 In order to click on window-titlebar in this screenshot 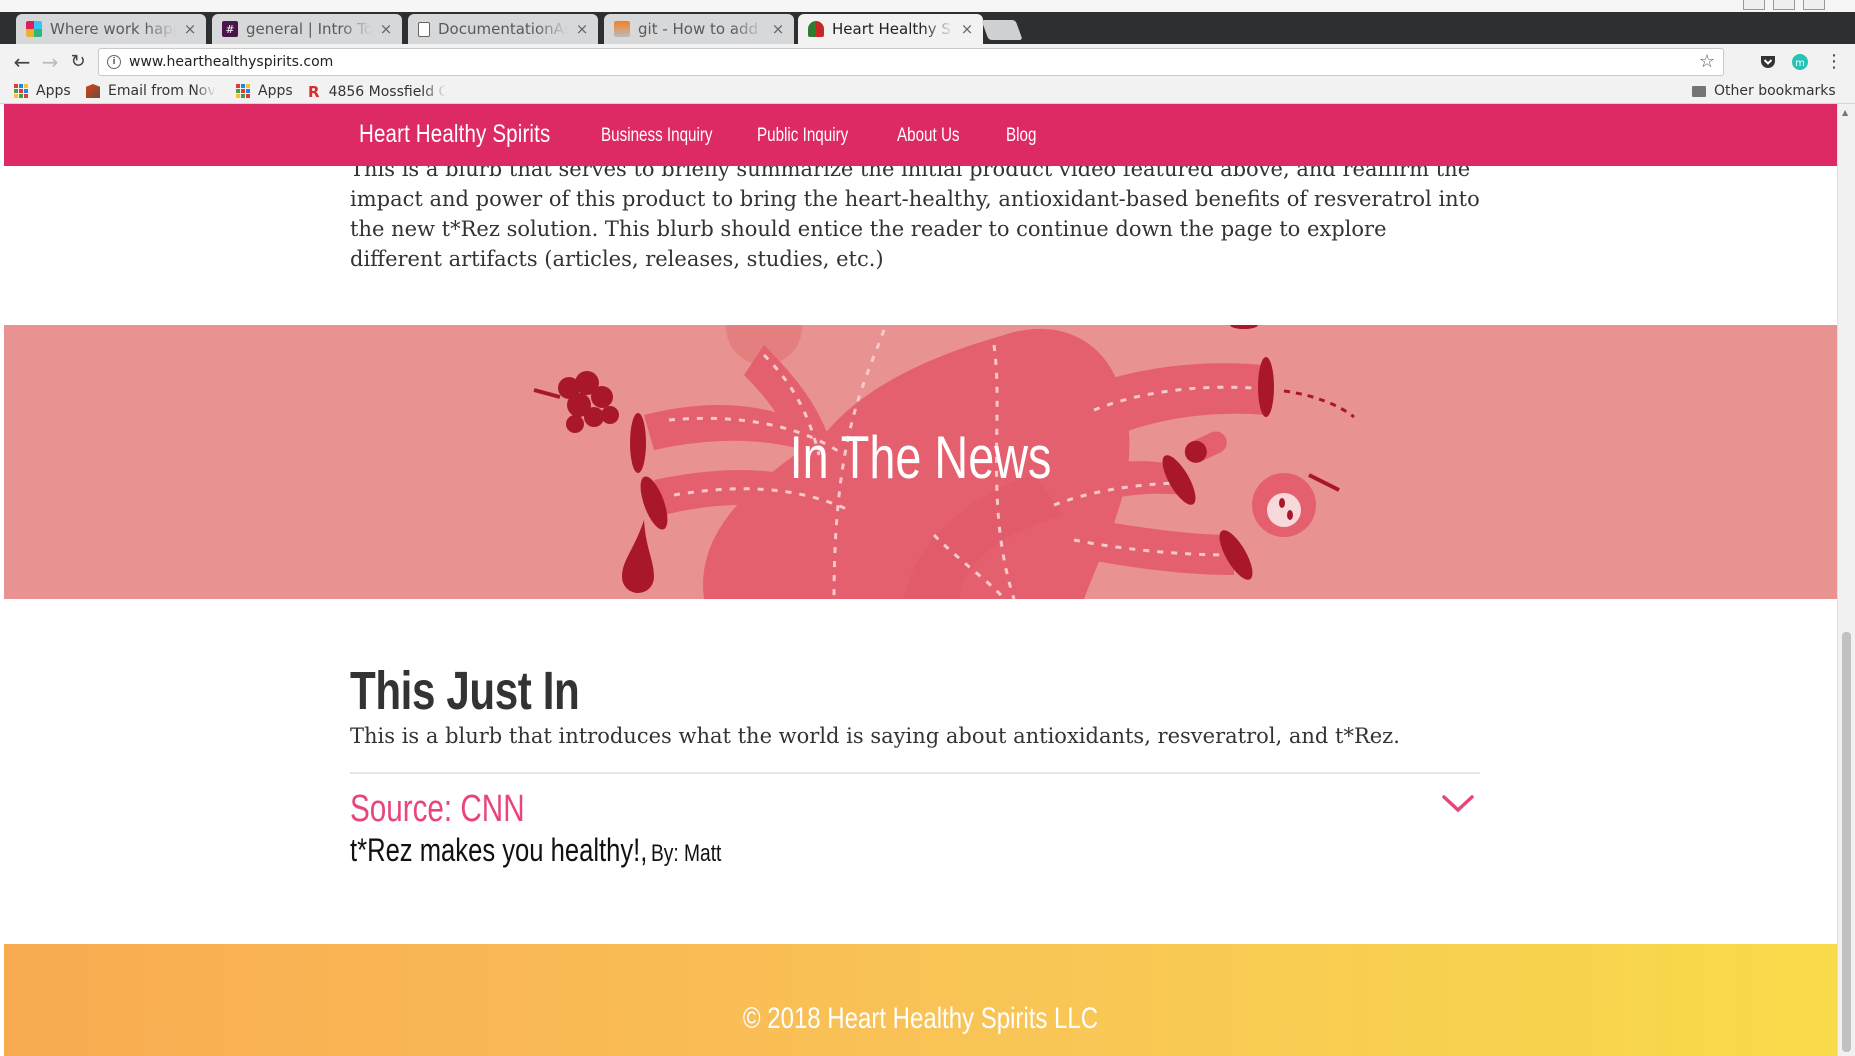, I will do `click(927, 6)`.